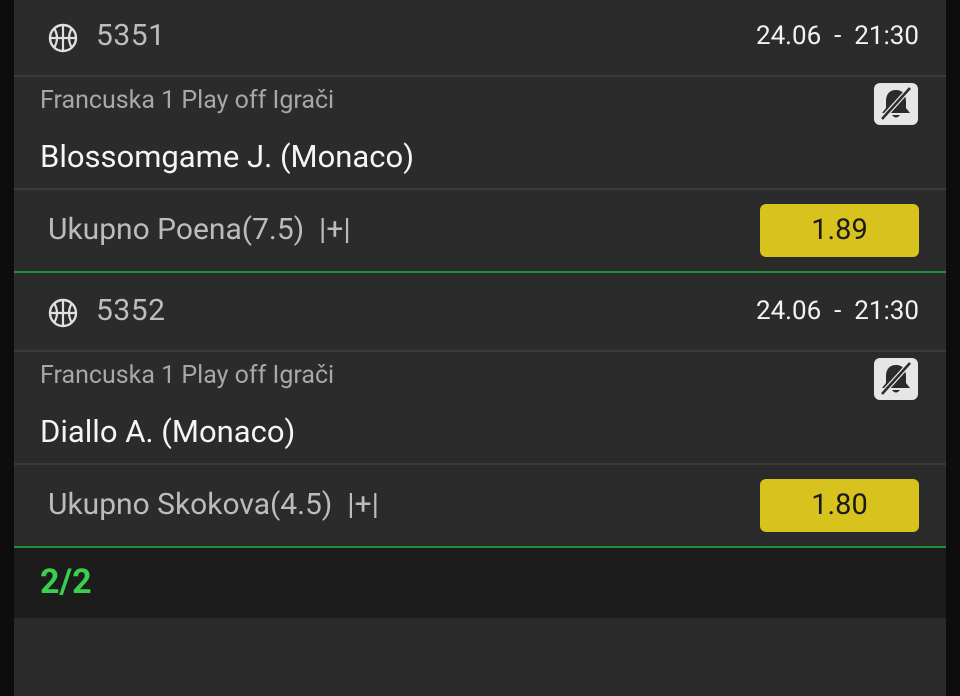 Image resolution: width=960 pixels, height=696 pixels. I want to click on event-header: 5352 24.06 - 21:30, so click(480, 313).